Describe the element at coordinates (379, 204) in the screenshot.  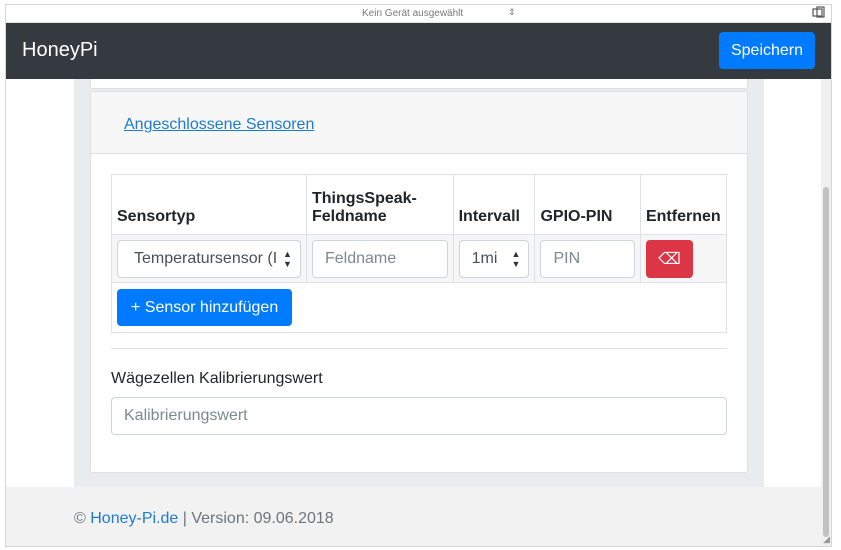
I see `col-fieldname: ThingsSpeak-Feldname` at that location.